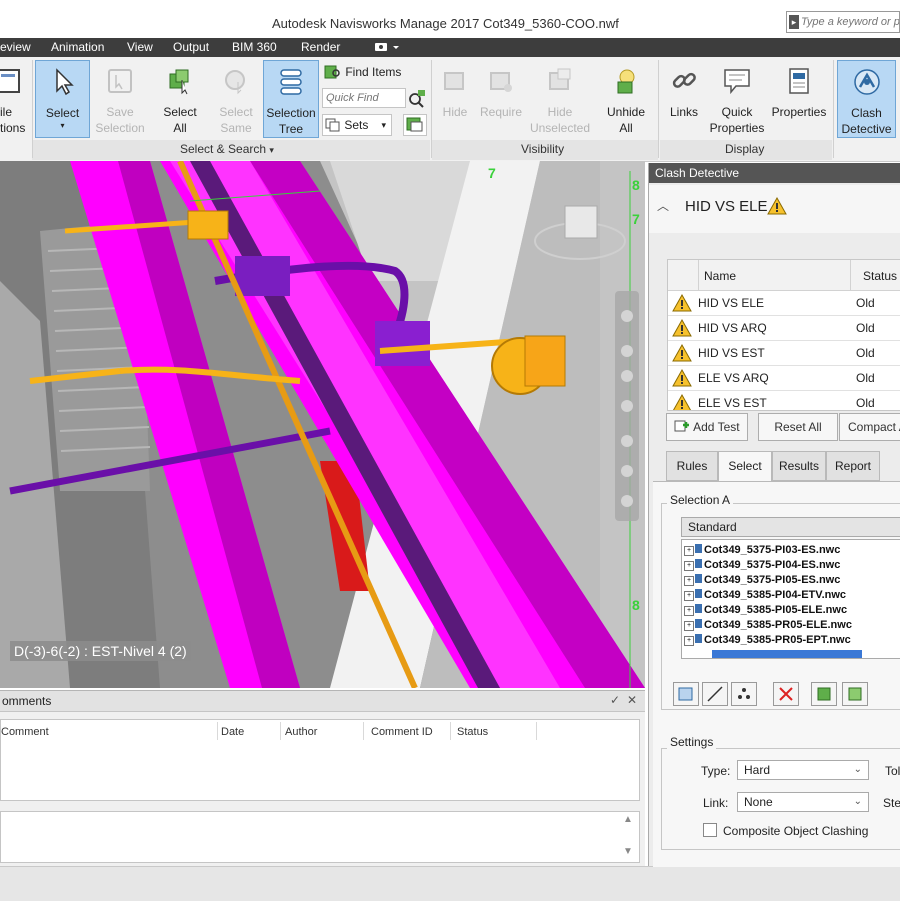 This screenshot has width=900, height=901. Describe the element at coordinates (254, 47) in the screenshot. I see `tab-bim360: BIM 360` at that location.